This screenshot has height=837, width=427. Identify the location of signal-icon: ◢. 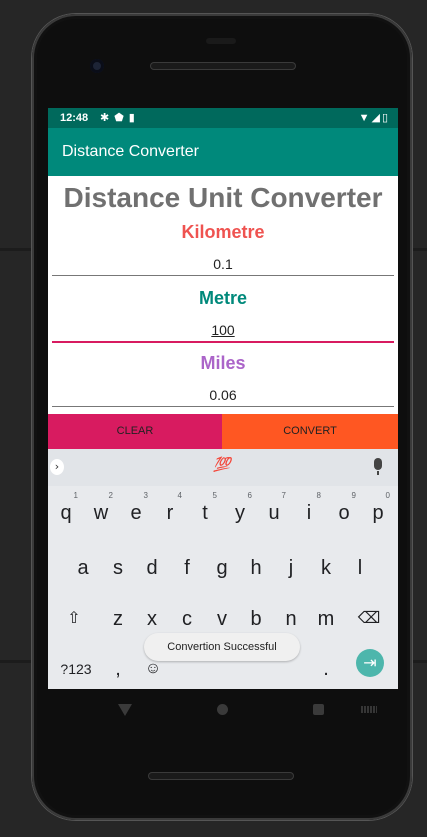
(376, 118).